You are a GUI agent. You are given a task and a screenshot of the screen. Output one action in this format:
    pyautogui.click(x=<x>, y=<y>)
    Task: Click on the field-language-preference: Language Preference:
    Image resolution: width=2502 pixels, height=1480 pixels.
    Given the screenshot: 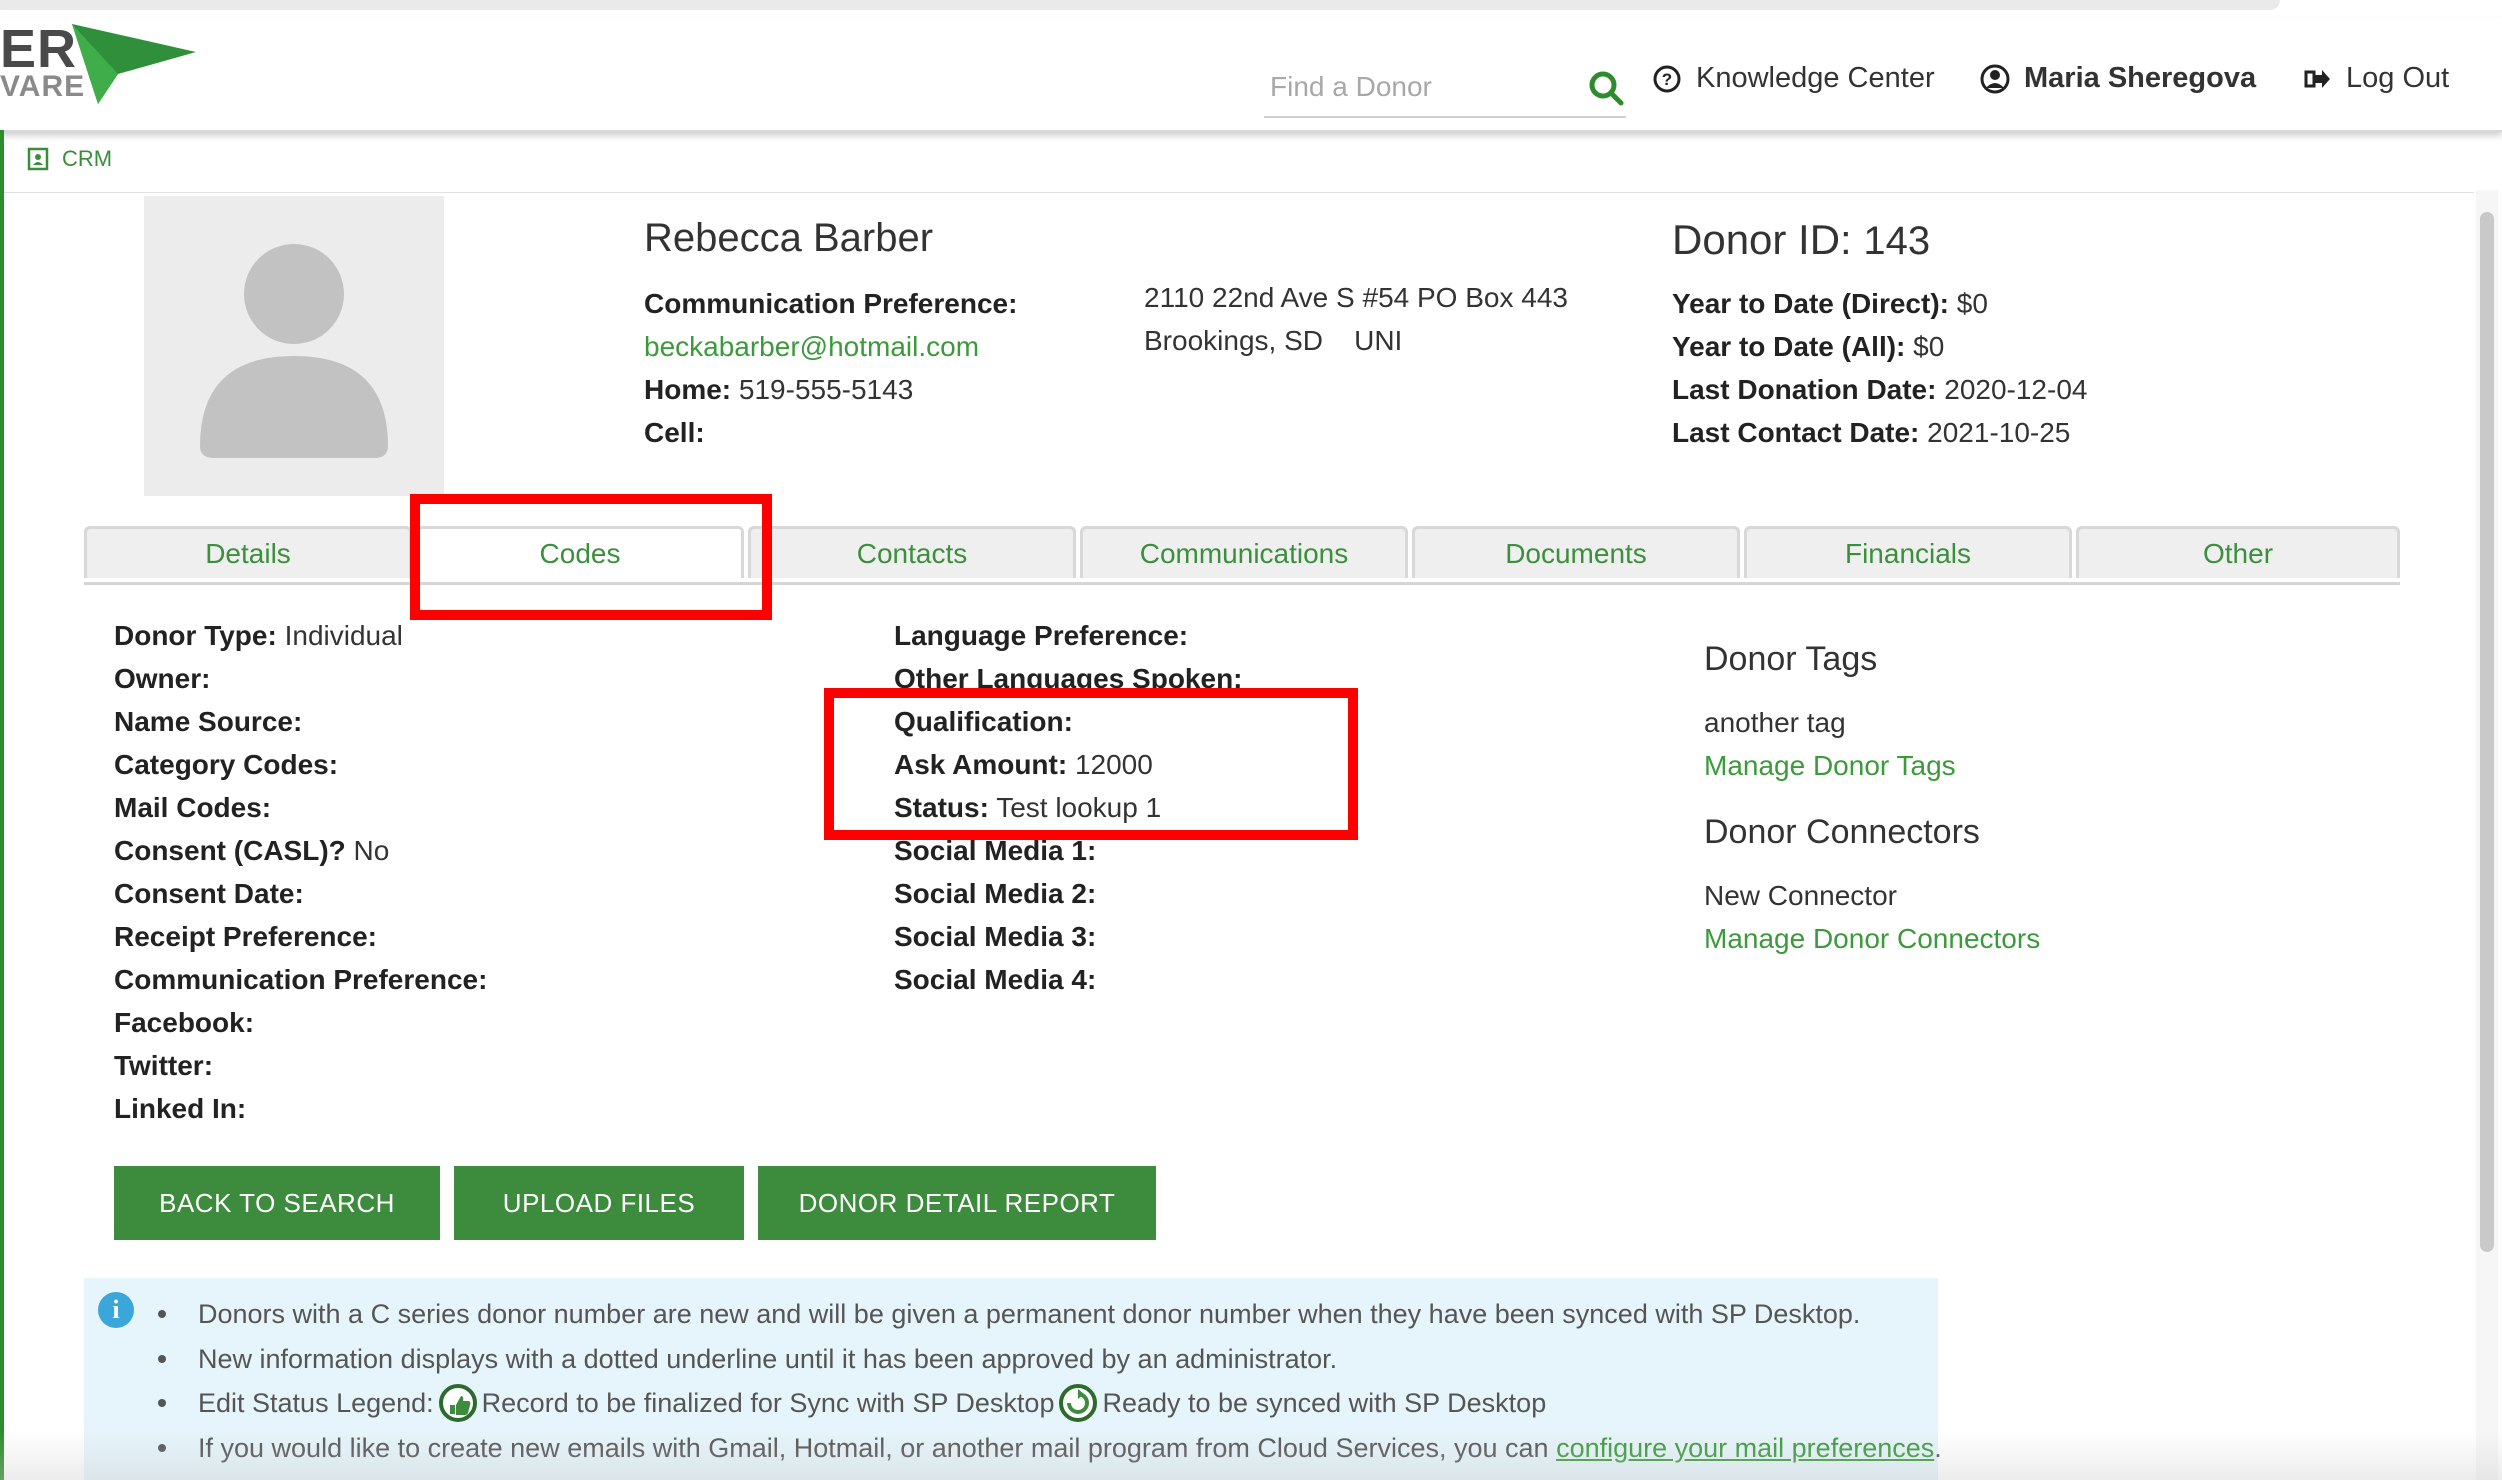 What is the action you would take?
    pyautogui.click(x=1068, y=635)
    